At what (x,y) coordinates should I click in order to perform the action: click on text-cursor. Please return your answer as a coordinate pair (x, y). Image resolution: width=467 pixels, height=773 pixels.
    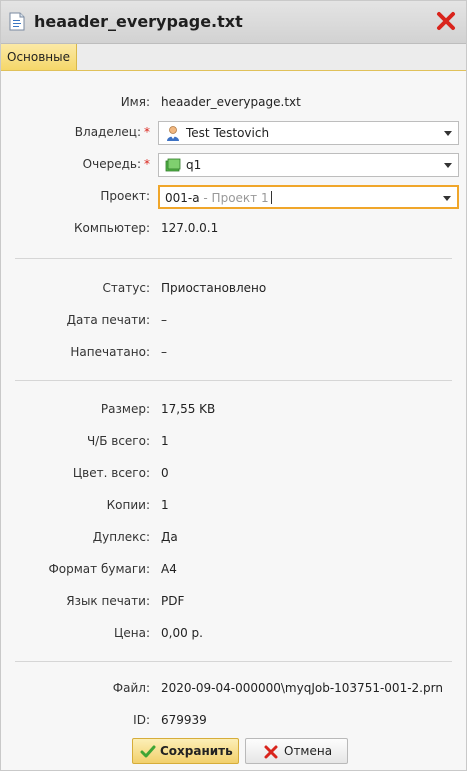
    Looking at the image, I should click on (271, 197).